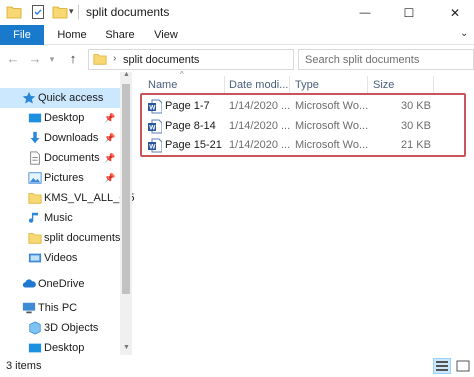 The width and height of the screenshot is (474, 377). Describe the element at coordinates (166, 35) in the screenshot. I see `tab-view: View` at that location.